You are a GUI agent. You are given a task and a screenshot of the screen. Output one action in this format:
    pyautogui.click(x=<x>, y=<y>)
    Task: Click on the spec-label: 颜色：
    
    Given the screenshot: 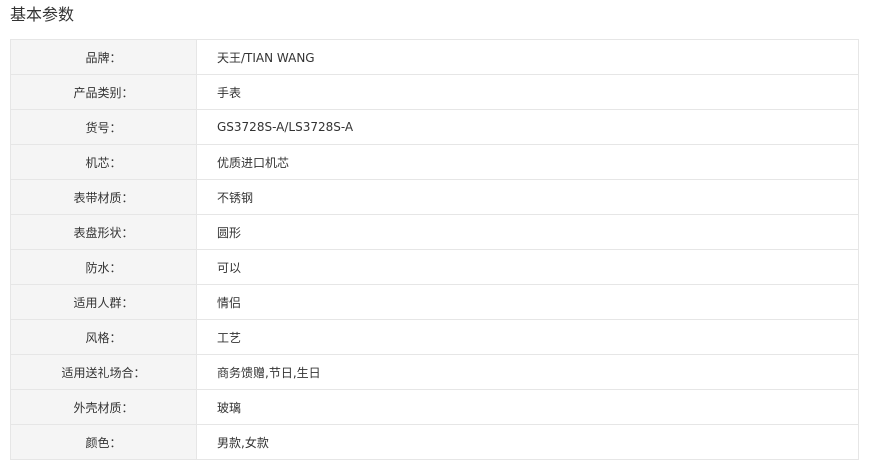 What is the action you would take?
    pyautogui.click(x=103, y=442)
    